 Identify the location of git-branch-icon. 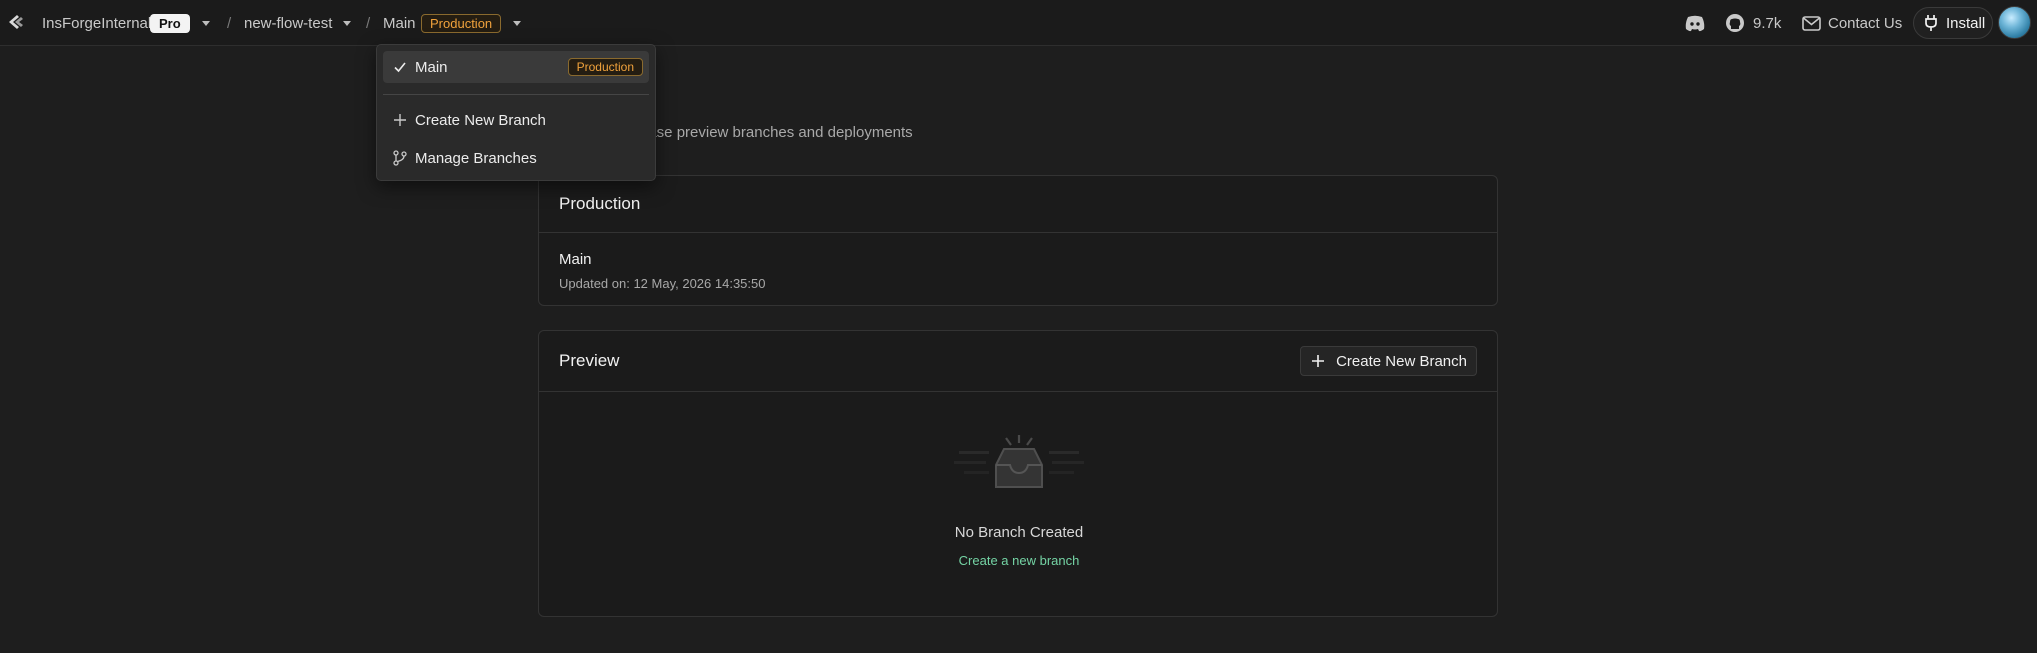
(400, 158).